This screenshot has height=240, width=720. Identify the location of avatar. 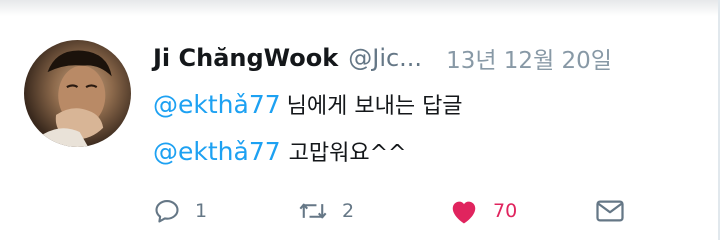
(77, 93).